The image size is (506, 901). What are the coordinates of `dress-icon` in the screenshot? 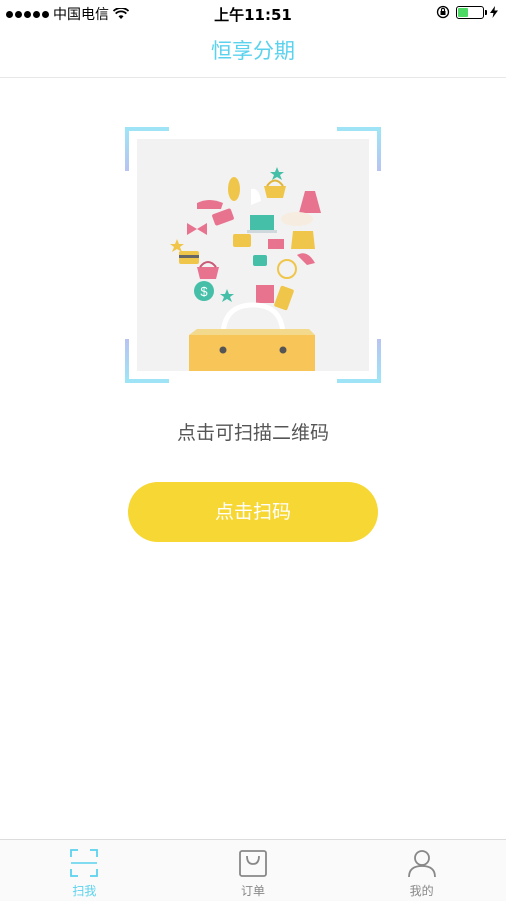 It's located at (310, 202).